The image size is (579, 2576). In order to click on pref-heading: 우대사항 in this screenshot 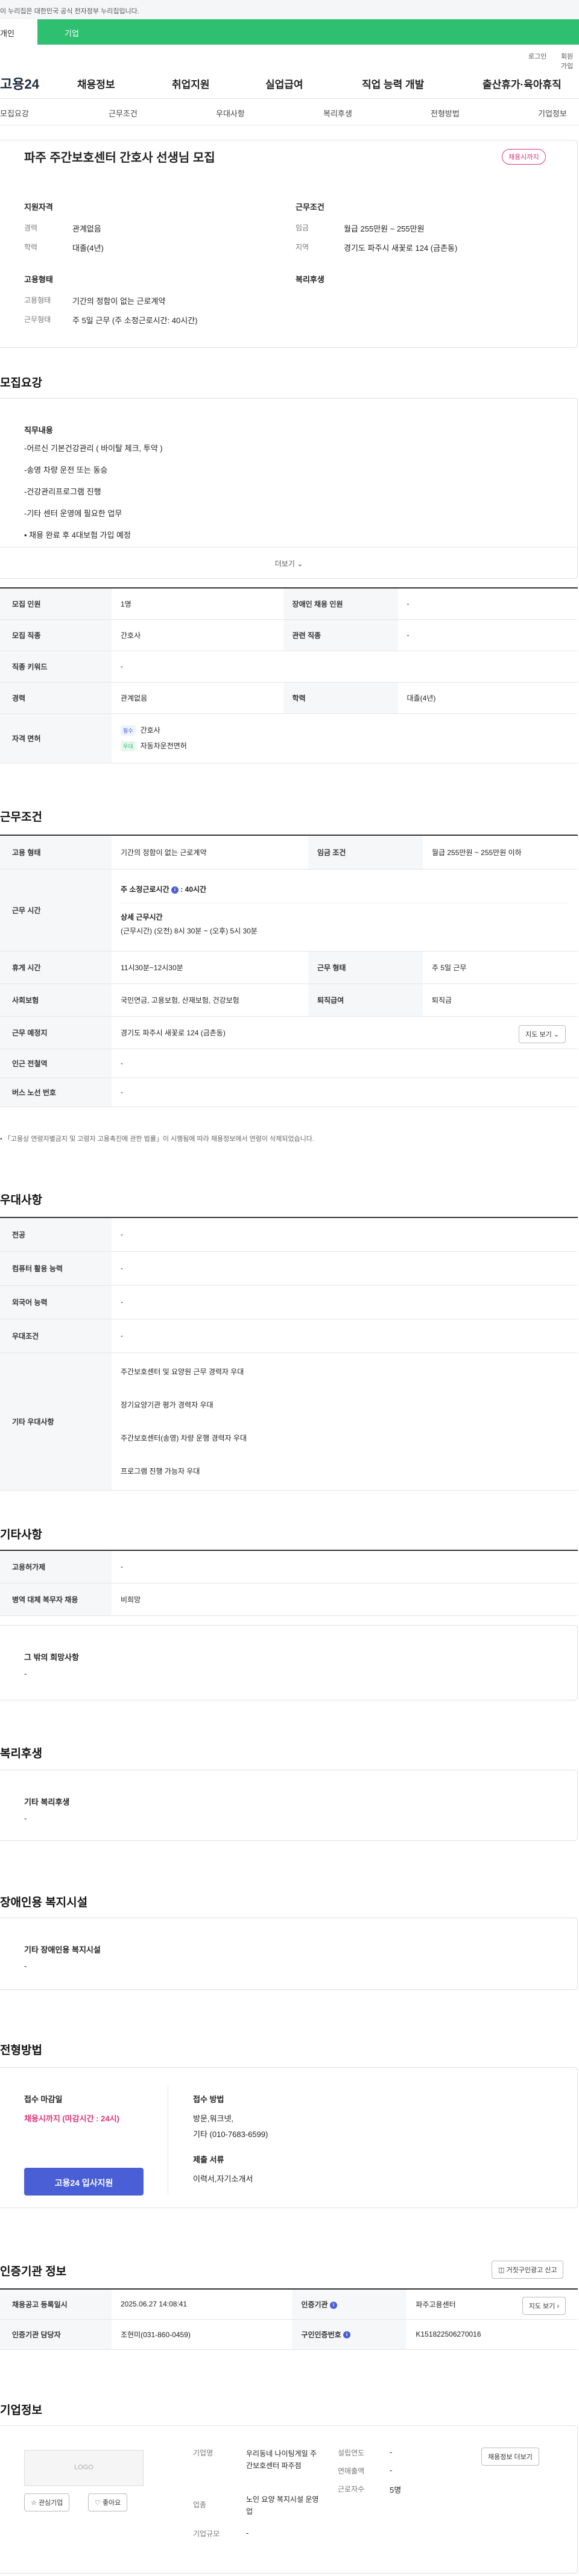, I will do `click(21, 1200)`.